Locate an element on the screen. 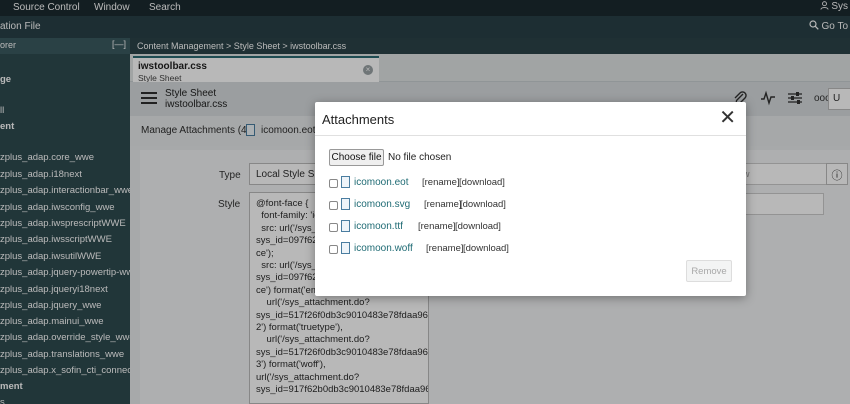 The width and height of the screenshot is (850, 404). no-file-text: No file chosen is located at coordinates (420, 157).